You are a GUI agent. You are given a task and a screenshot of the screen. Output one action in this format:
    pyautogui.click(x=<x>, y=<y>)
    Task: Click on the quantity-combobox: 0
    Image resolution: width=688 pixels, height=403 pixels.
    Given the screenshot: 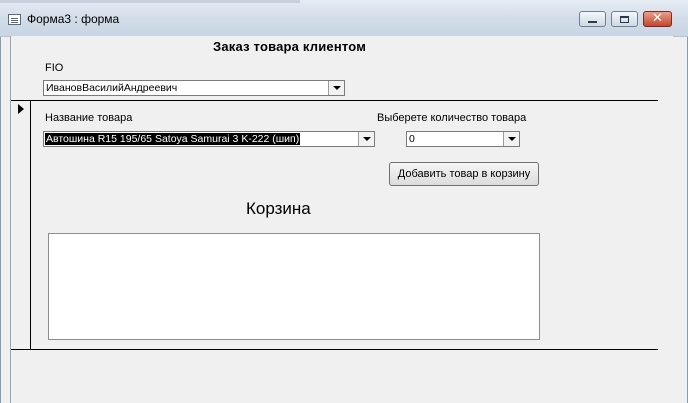 What is the action you would take?
    pyautogui.click(x=463, y=139)
    